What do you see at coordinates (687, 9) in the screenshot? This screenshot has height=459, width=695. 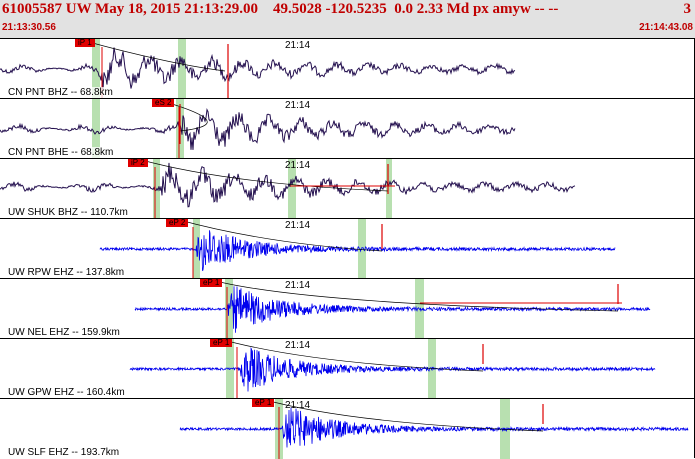 I see `event-count: 3` at bounding box center [687, 9].